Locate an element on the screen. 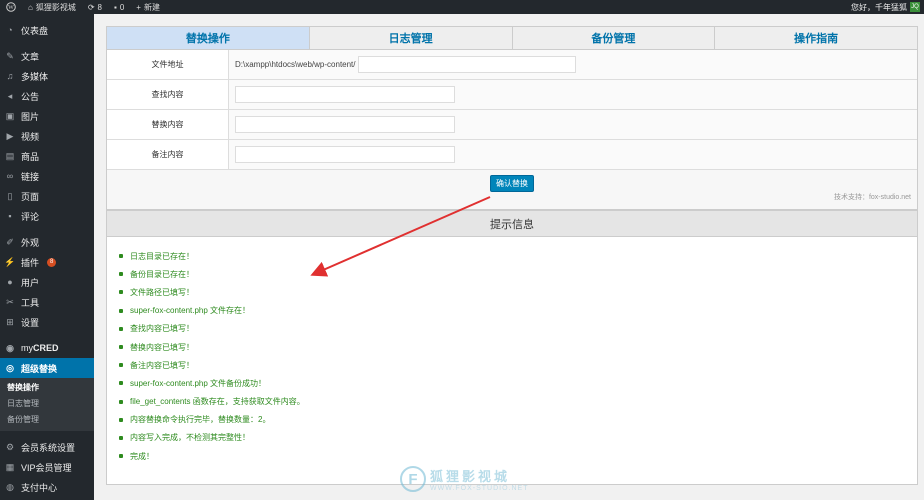  video-icon: ▶ is located at coordinates (10, 135).